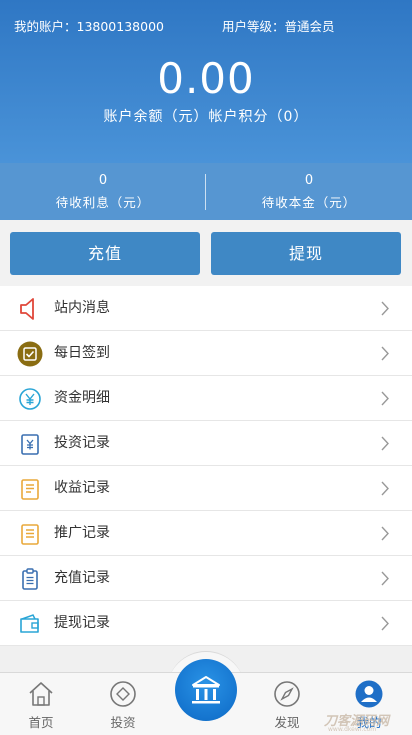  Describe the element at coordinates (278, 26) in the screenshot. I see `user-level: 用户等级：普通会员` at that location.